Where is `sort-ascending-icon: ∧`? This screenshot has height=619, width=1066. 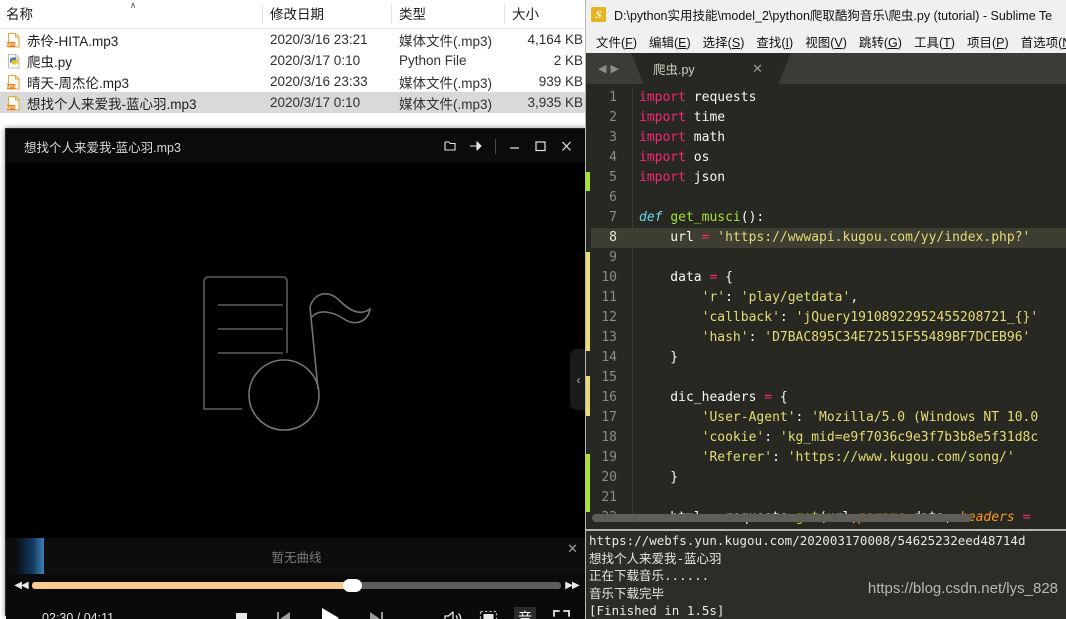
sort-ascending-icon: ∧ is located at coordinates (133, 5).